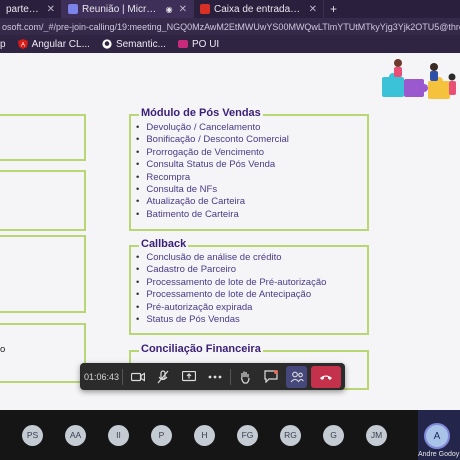 Image resolution: width=460 pixels, height=460 pixels. What do you see at coordinates (376, 435) in the screenshot?
I see `avatar: JM` at bounding box center [376, 435].